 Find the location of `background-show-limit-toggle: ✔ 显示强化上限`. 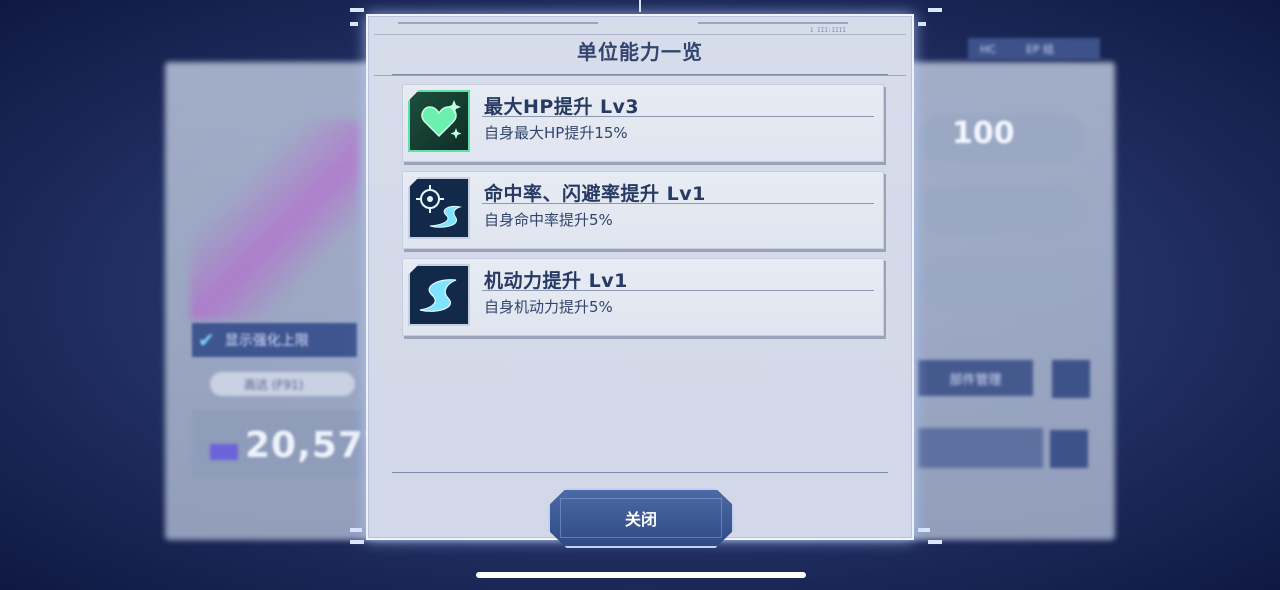

background-show-limit-toggle: ✔ 显示强化上限 is located at coordinates (274, 340).